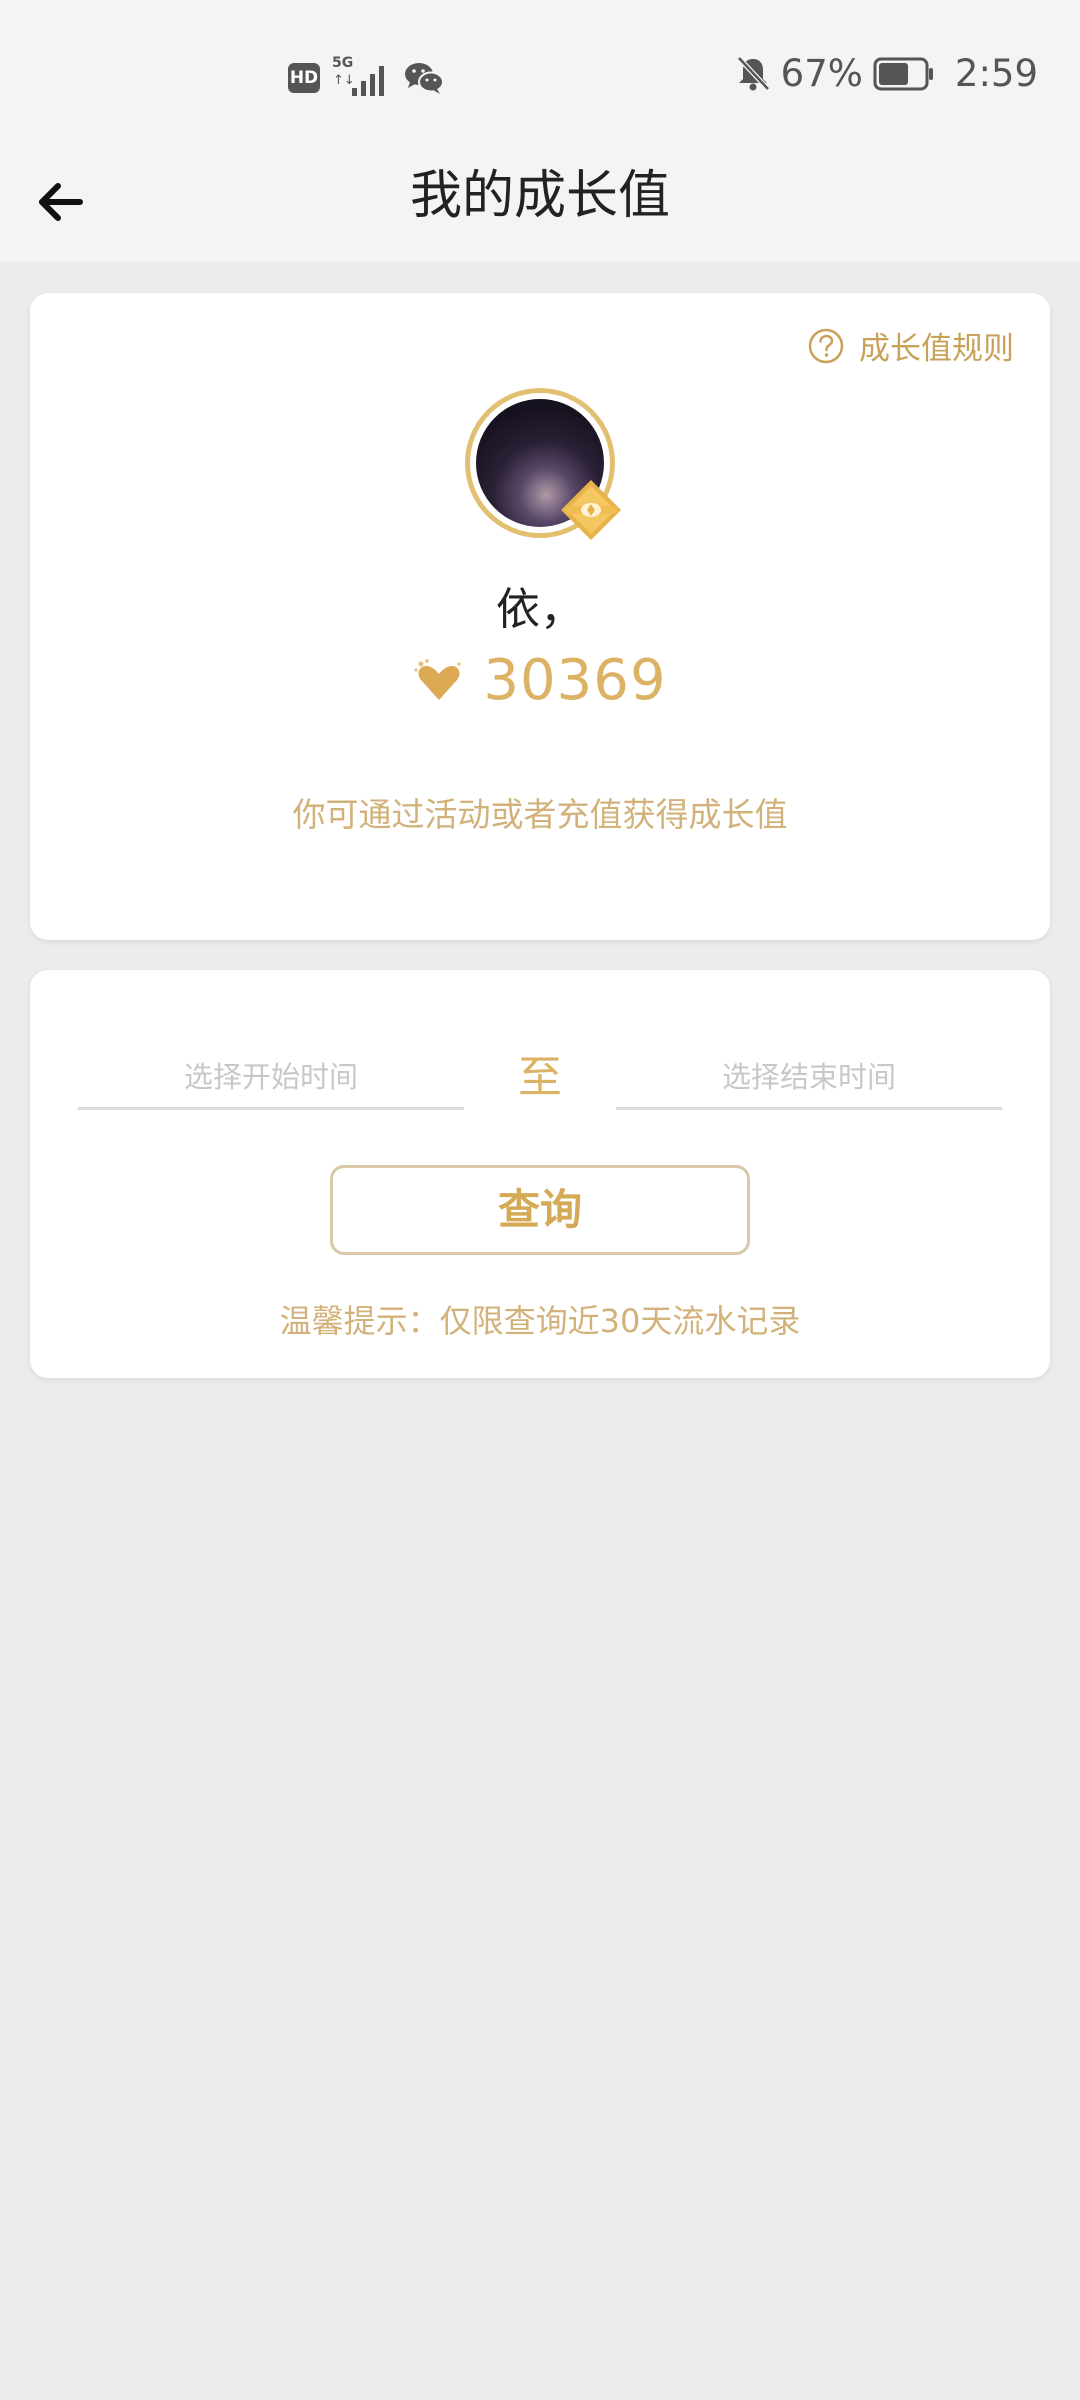  What do you see at coordinates (826, 345) in the screenshot?
I see `question-circle-icon` at bounding box center [826, 345].